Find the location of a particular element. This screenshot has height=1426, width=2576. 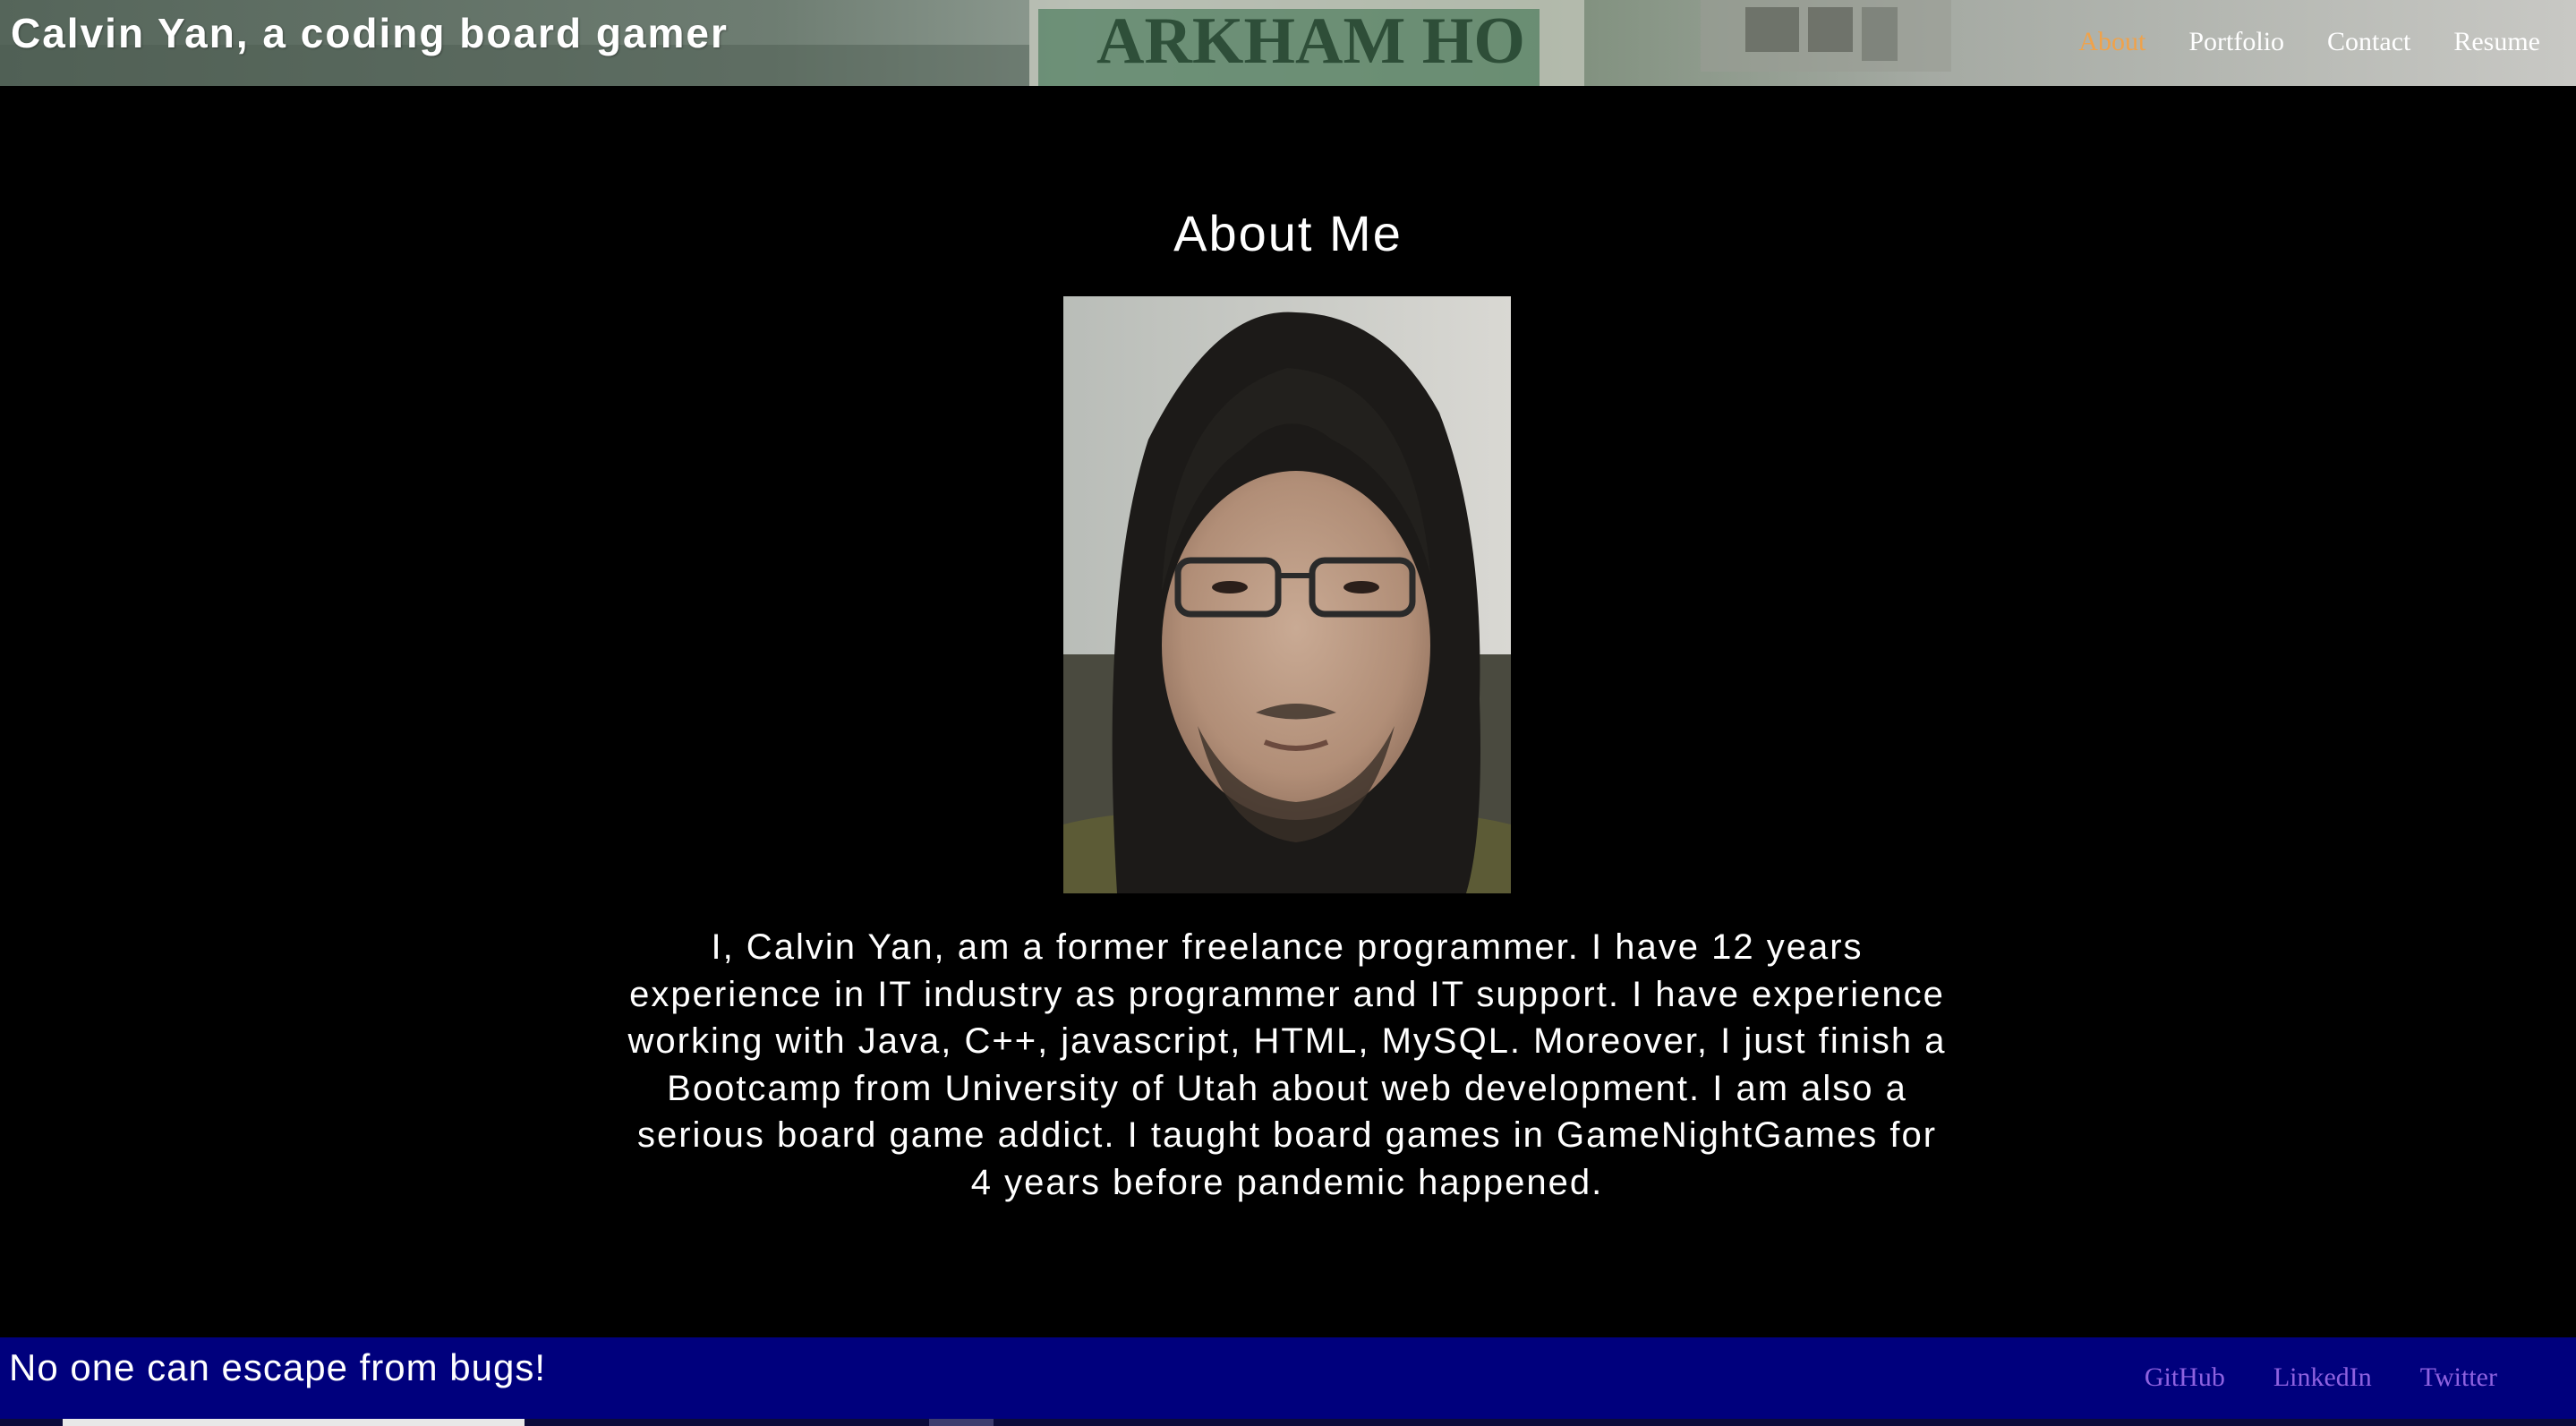

banner-lettering: ARKHAM HO is located at coordinates (1310, 41).